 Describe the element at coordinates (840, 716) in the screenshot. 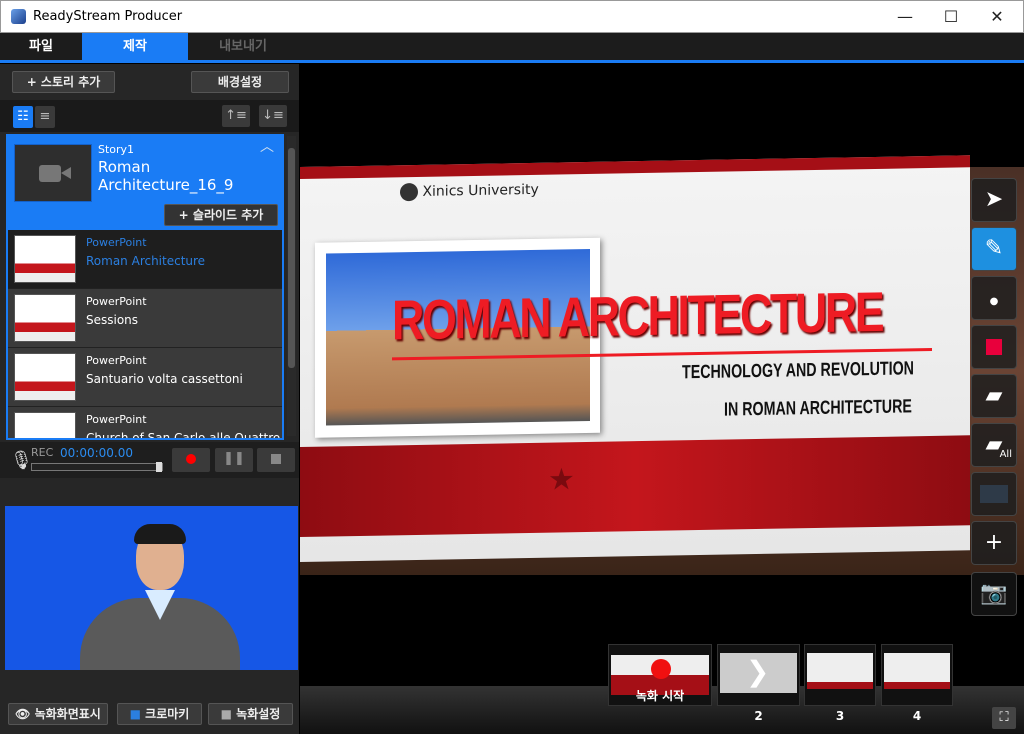

I see `thumb-number: 3` at that location.